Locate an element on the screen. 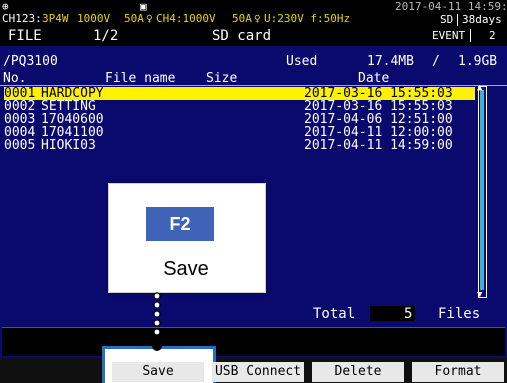 The width and height of the screenshot is (507, 383). column-header-name: File name is located at coordinates (140, 78).